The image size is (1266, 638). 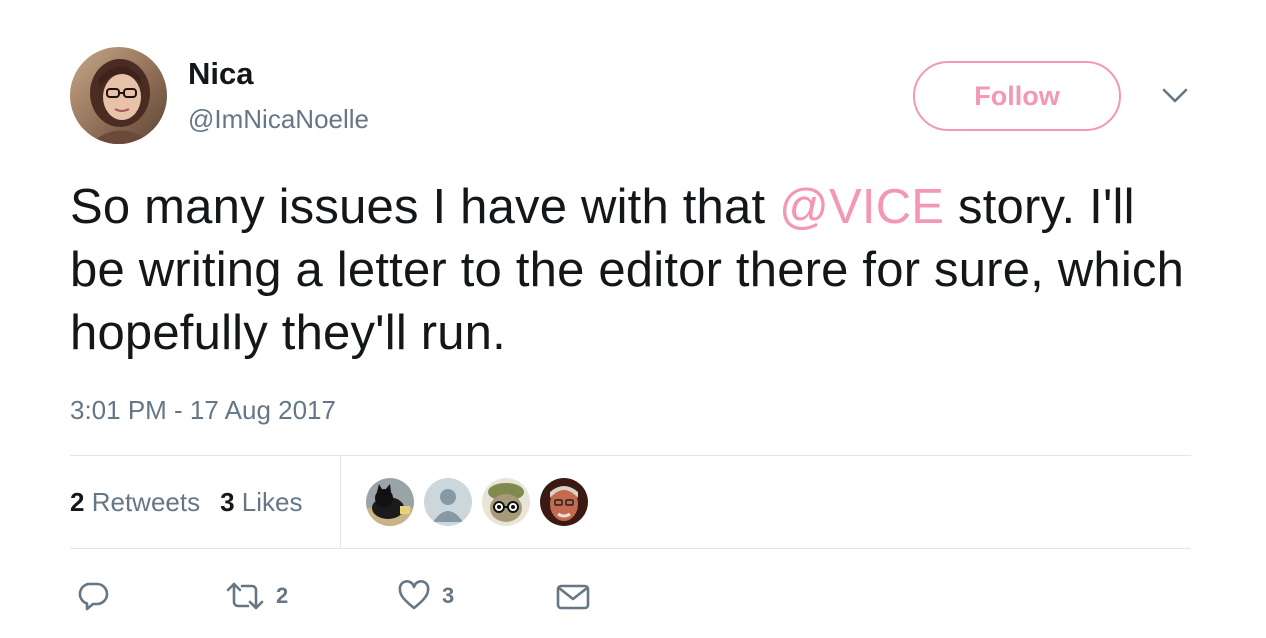 I want to click on retweets-stat: 2 Retweets, so click(x=135, y=502).